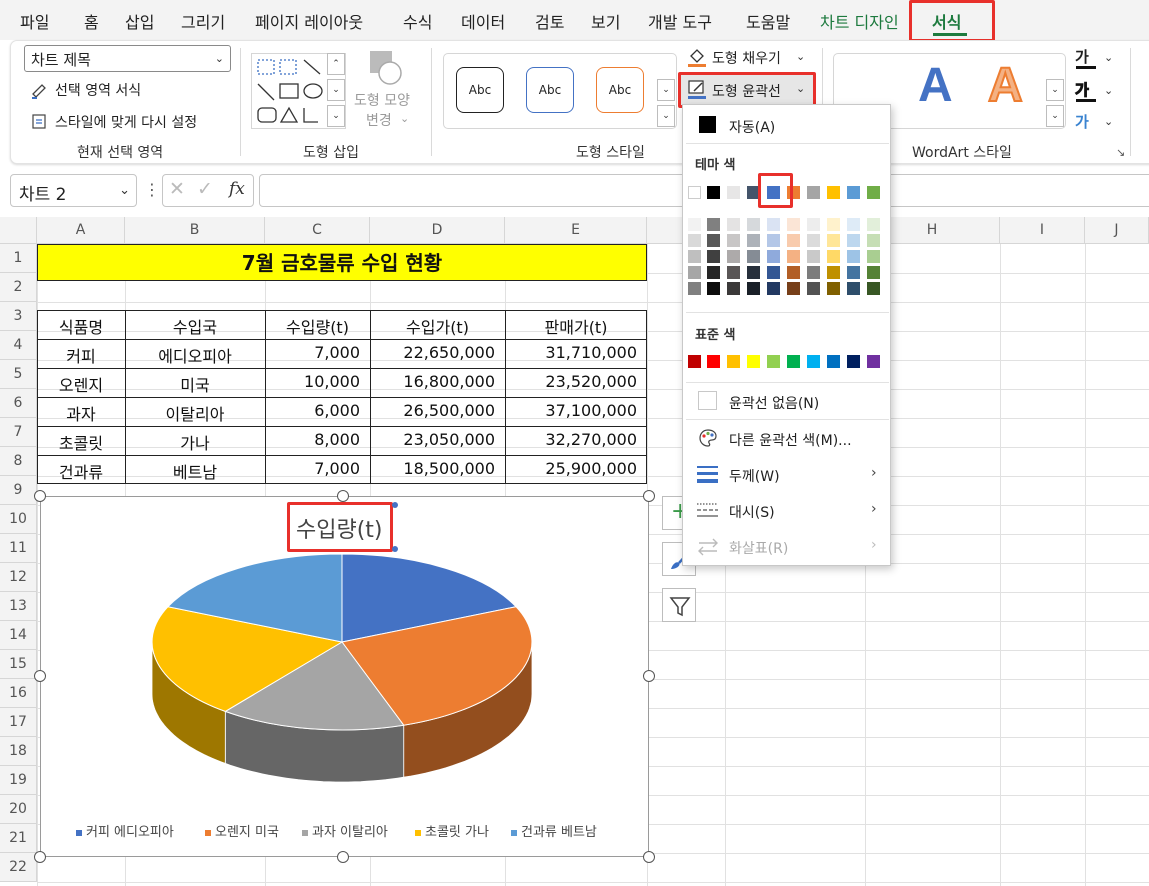 Image resolution: width=1149 pixels, height=886 pixels. I want to click on tab-insert: 삽입, so click(139, 21).